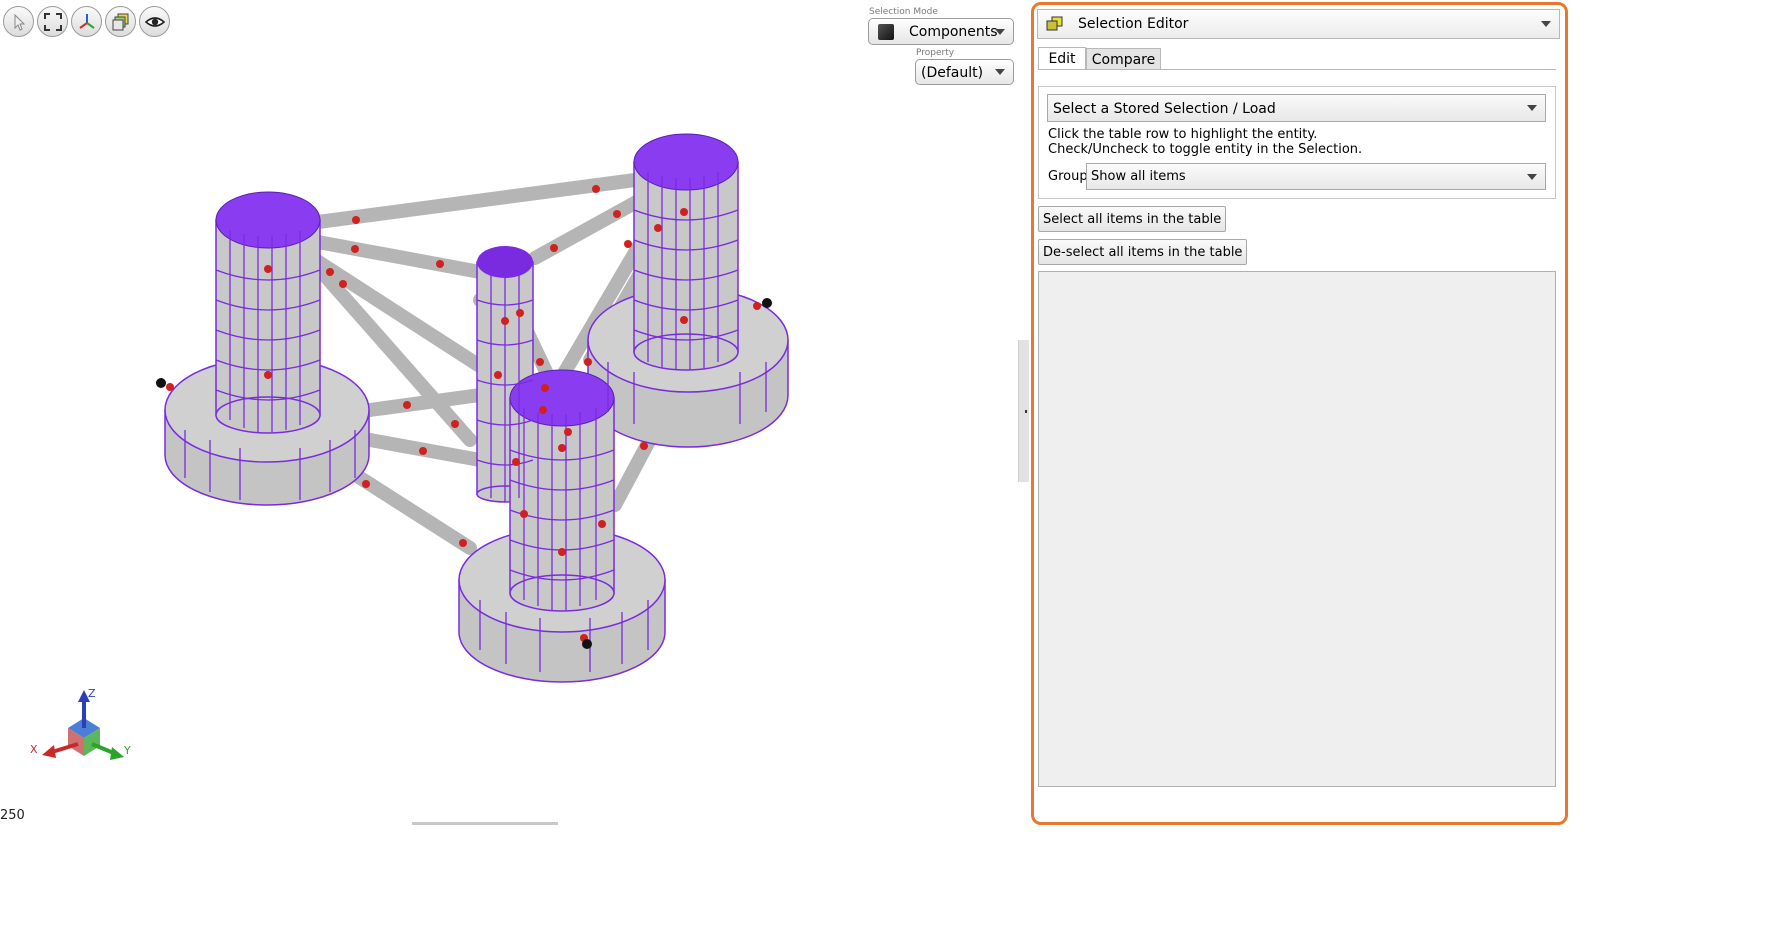  I want to click on horizontal-scrollbar, so click(485, 823).